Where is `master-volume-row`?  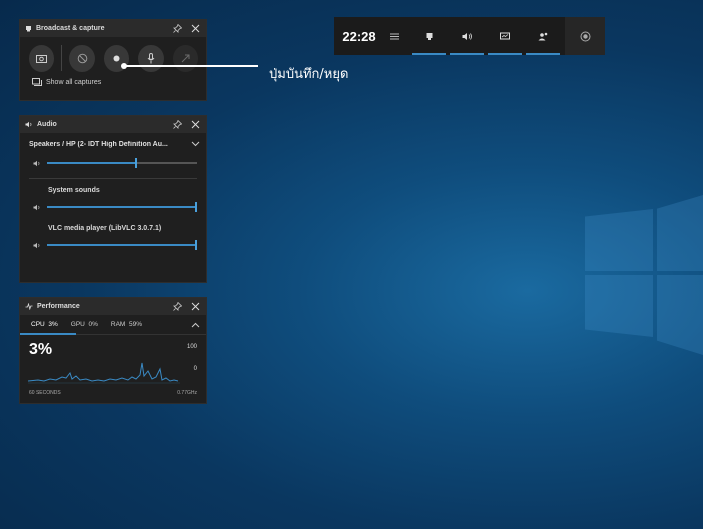
master-volume-row is located at coordinates (113, 163).